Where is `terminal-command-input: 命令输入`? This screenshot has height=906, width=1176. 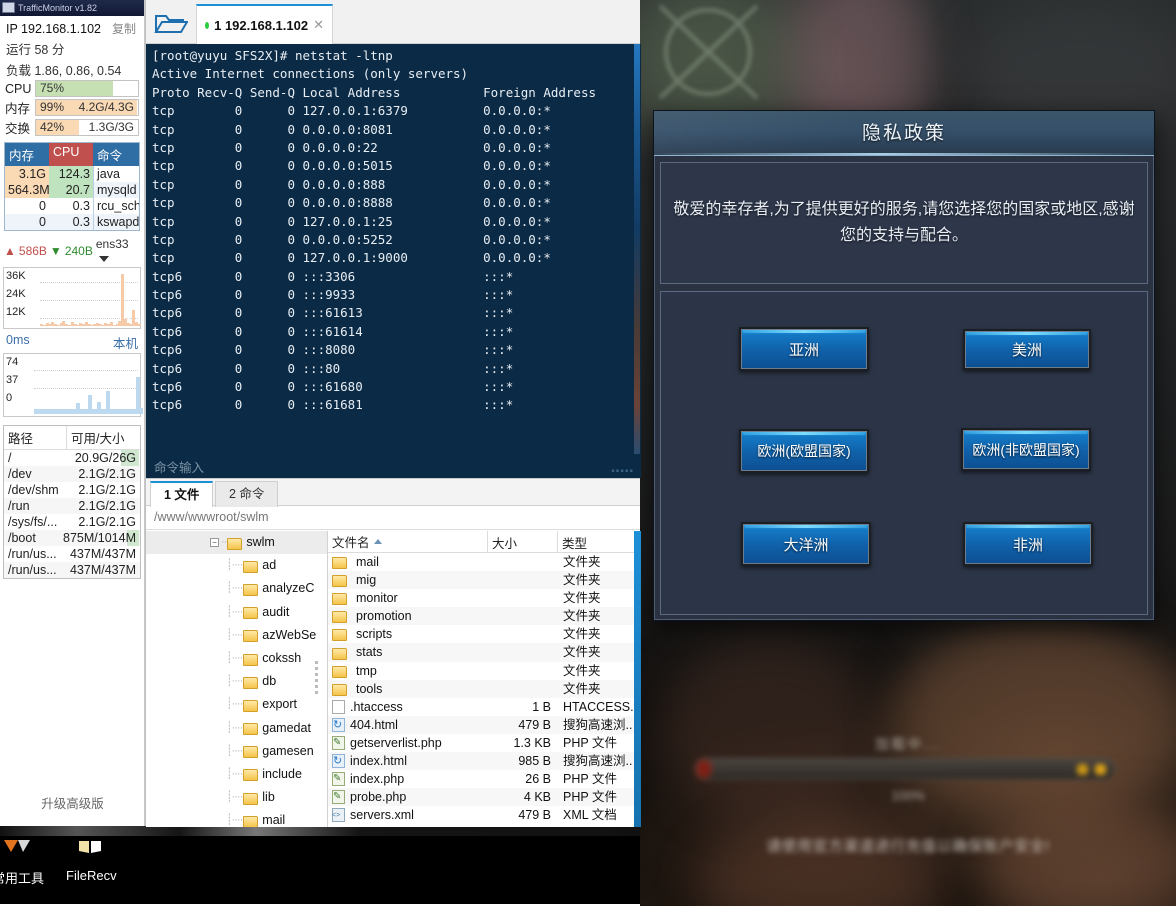 terminal-command-input: 命令输入 is located at coordinates (393, 466).